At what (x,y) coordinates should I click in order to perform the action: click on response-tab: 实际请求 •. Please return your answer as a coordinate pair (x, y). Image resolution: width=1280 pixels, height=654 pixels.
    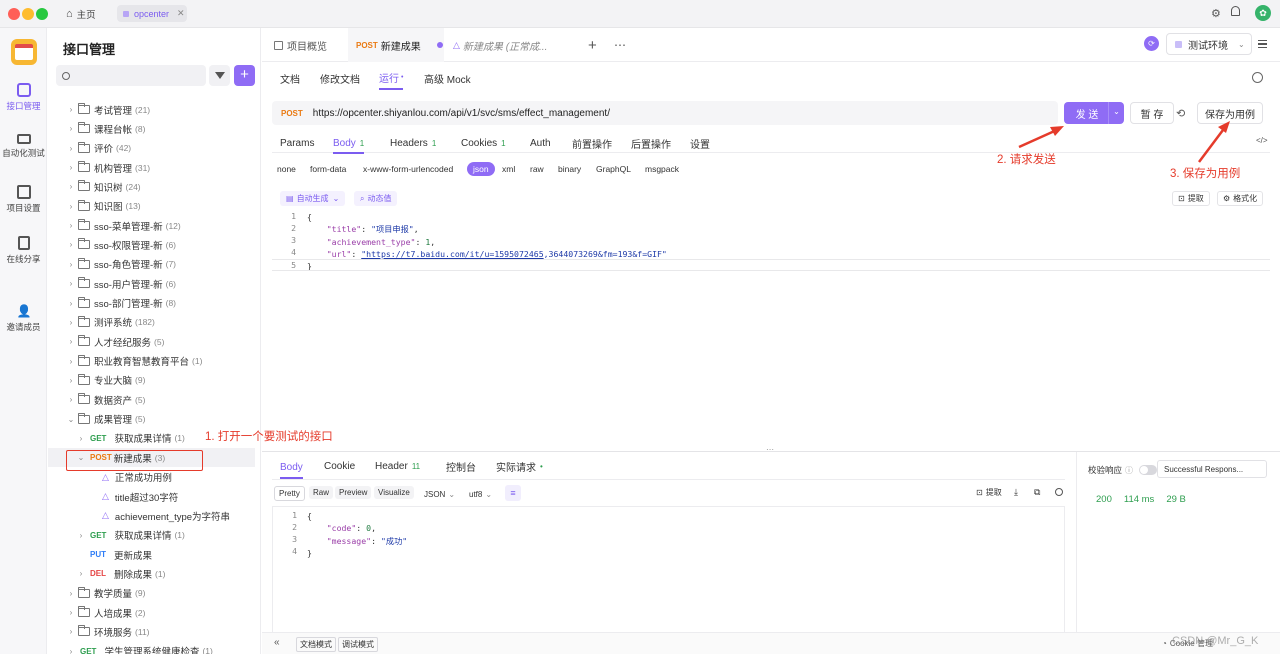
    Looking at the image, I should click on (519, 466).